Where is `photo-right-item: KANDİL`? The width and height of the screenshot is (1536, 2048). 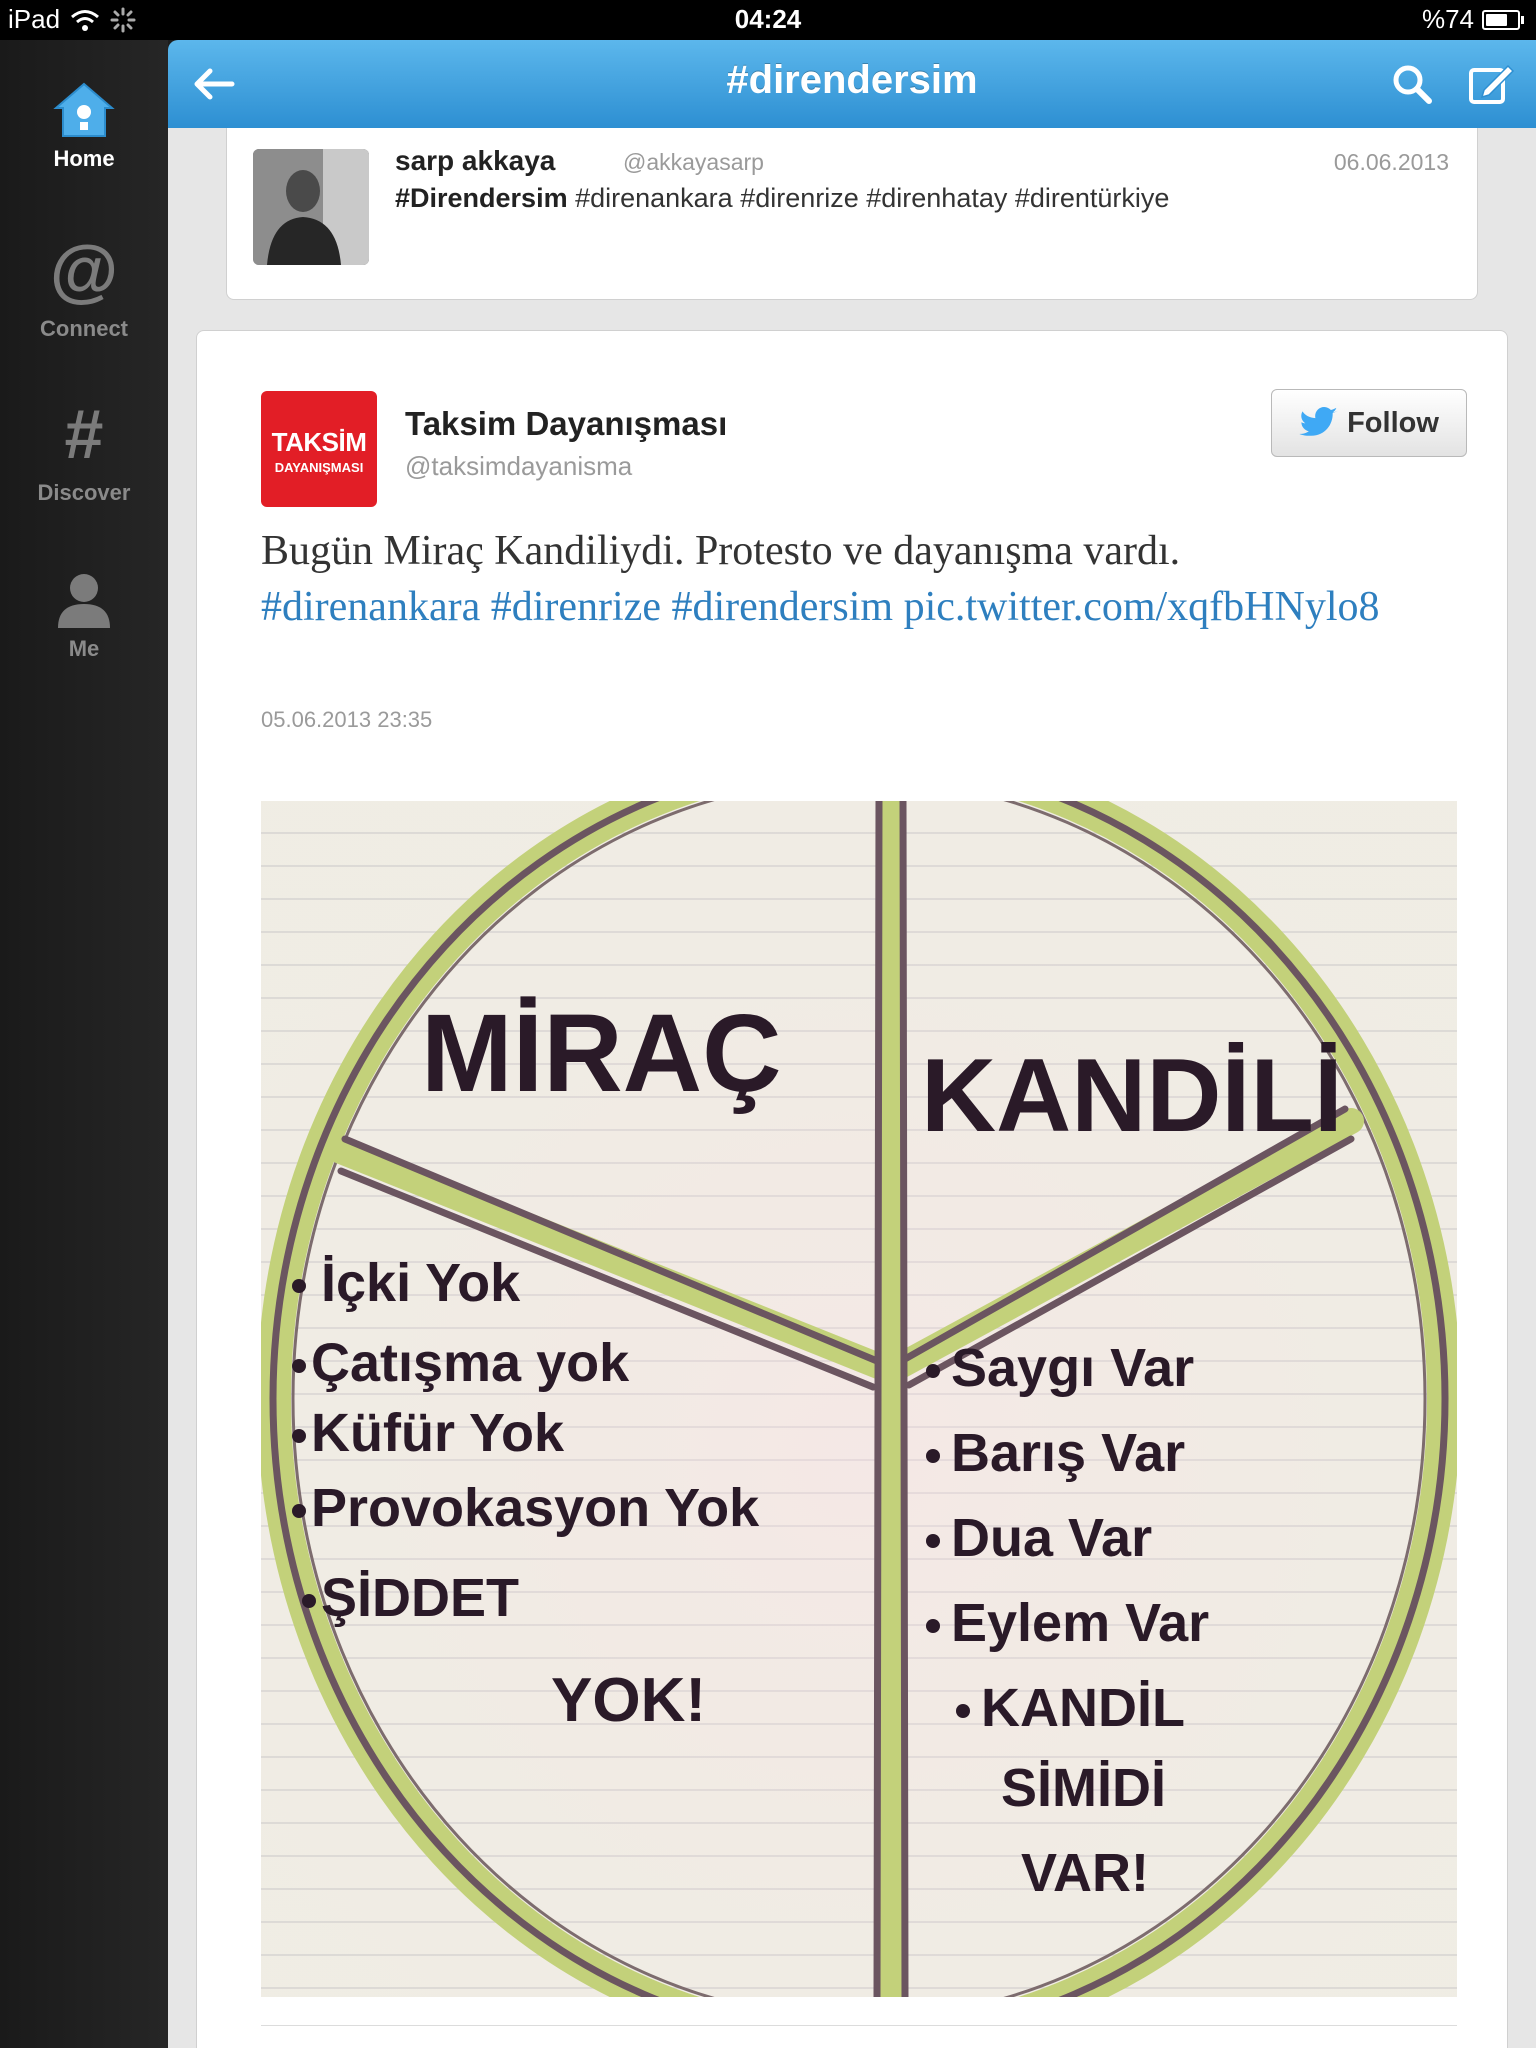 photo-right-item: KANDİL is located at coordinates (1083, 1708).